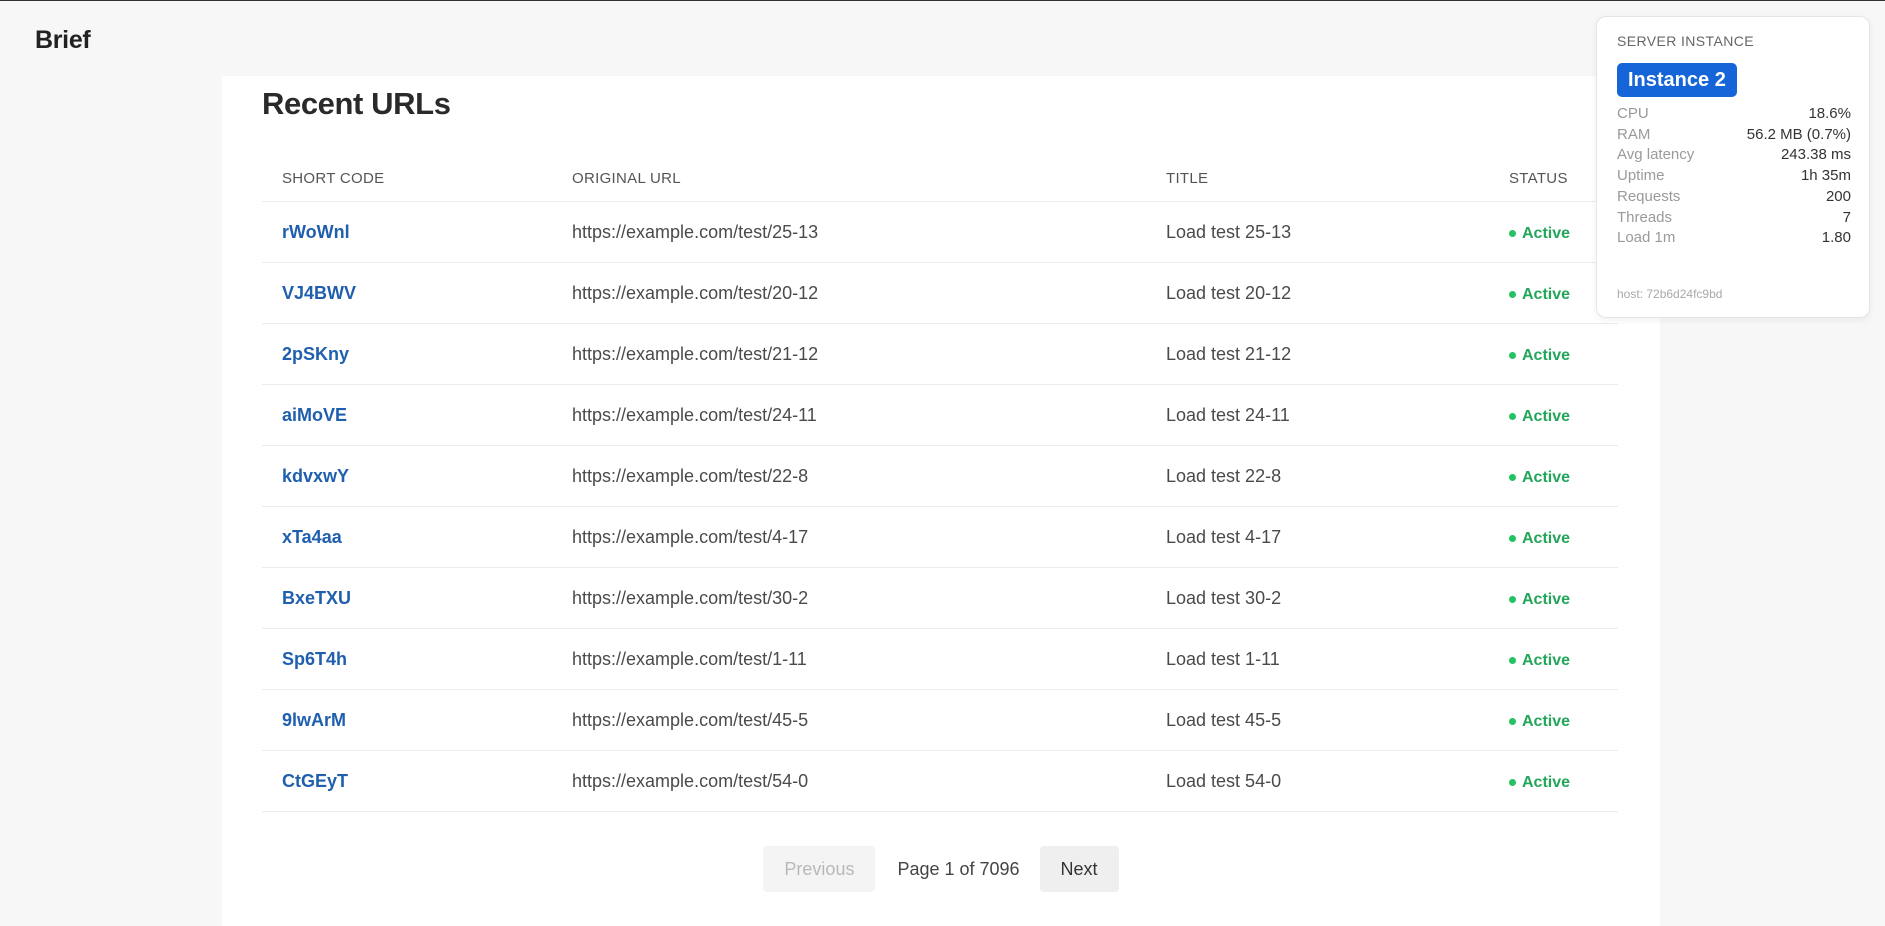 The image size is (1885, 926). What do you see at coordinates (1656, 155) in the screenshot?
I see `metric-label: Avg latency` at bounding box center [1656, 155].